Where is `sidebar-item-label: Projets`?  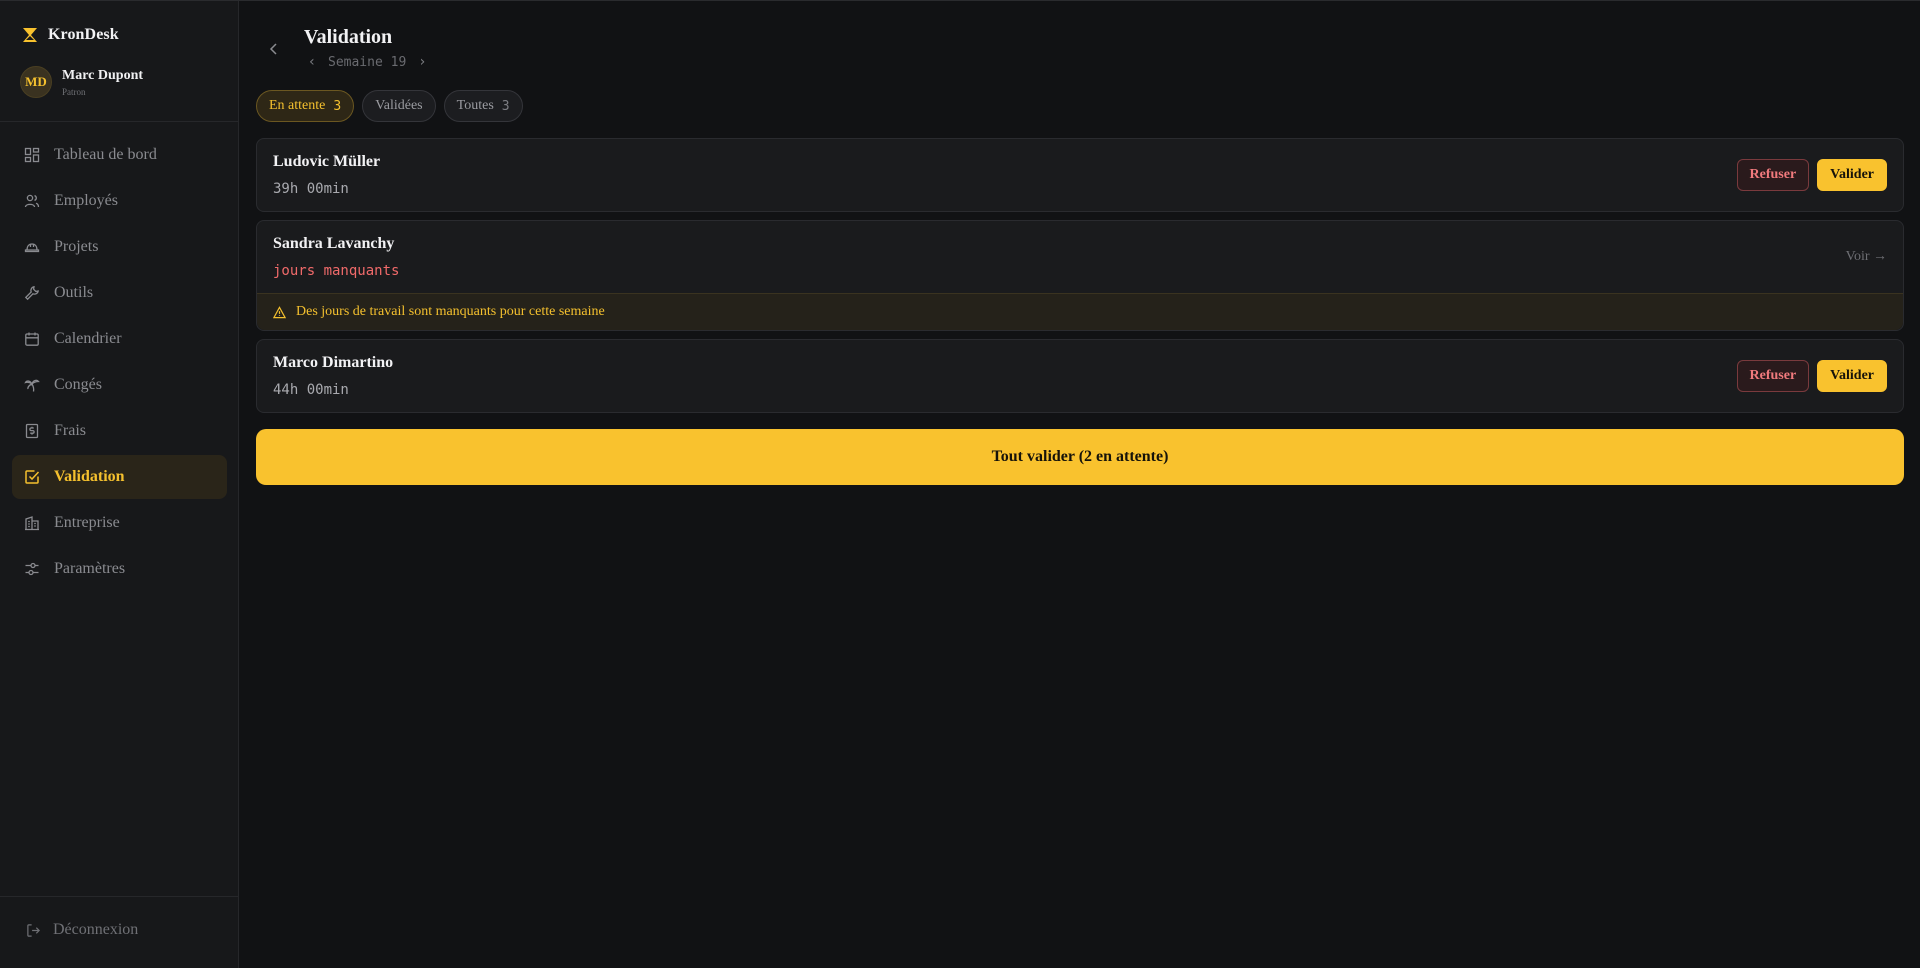 sidebar-item-label: Projets is located at coordinates (76, 246).